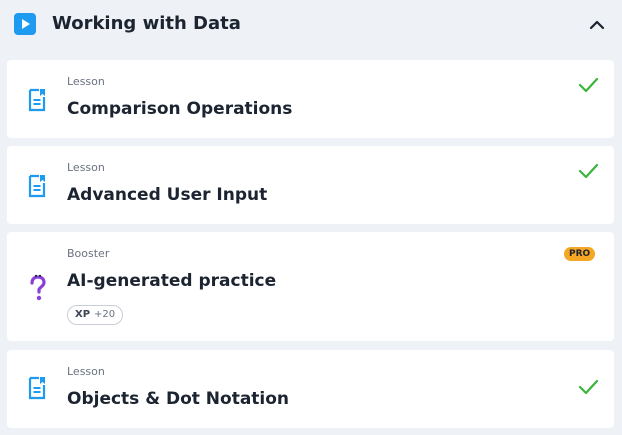  I want to click on section-title: Working with Data, so click(146, 23).